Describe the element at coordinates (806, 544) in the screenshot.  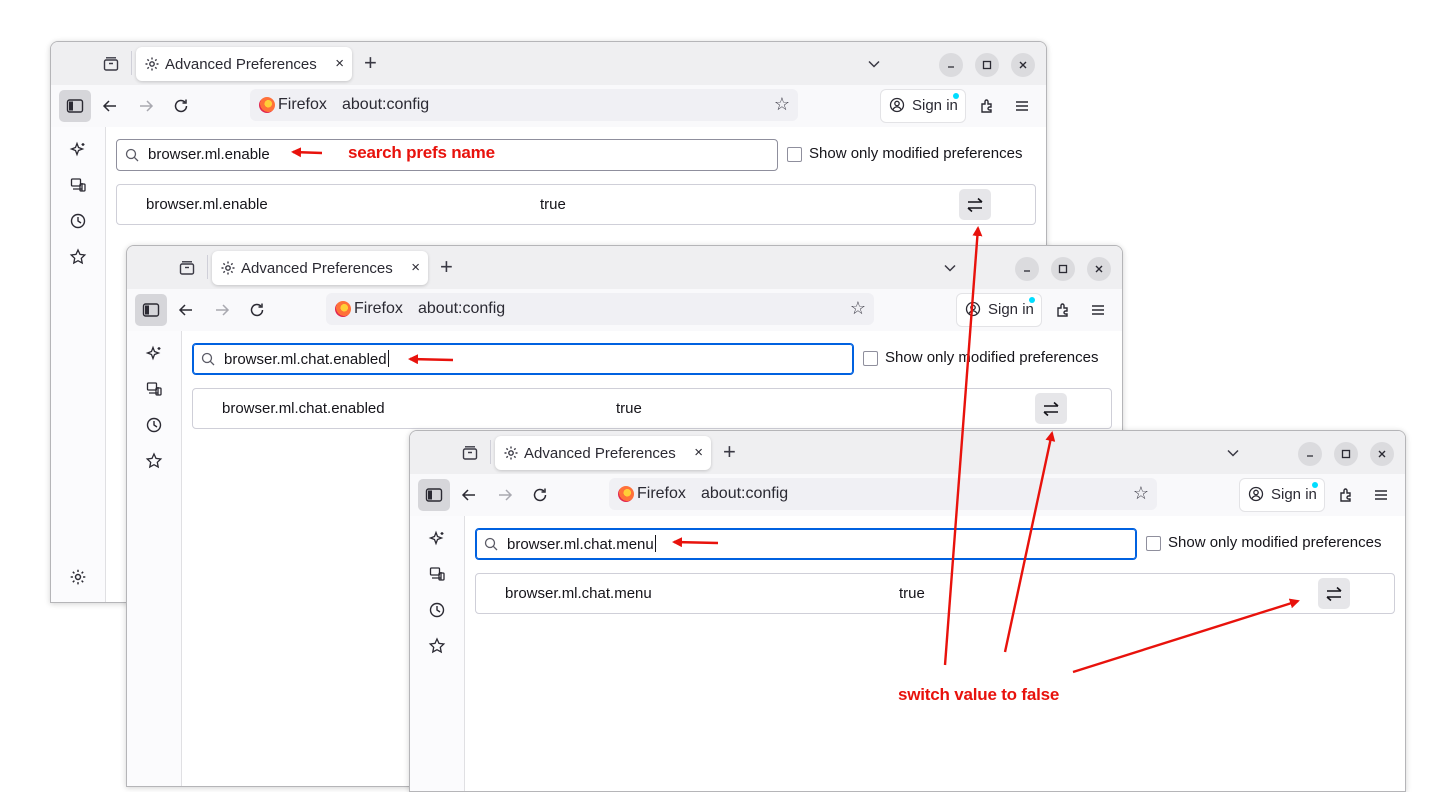
I see `pref-search-input: browser.ml.chat.menu` at that location.